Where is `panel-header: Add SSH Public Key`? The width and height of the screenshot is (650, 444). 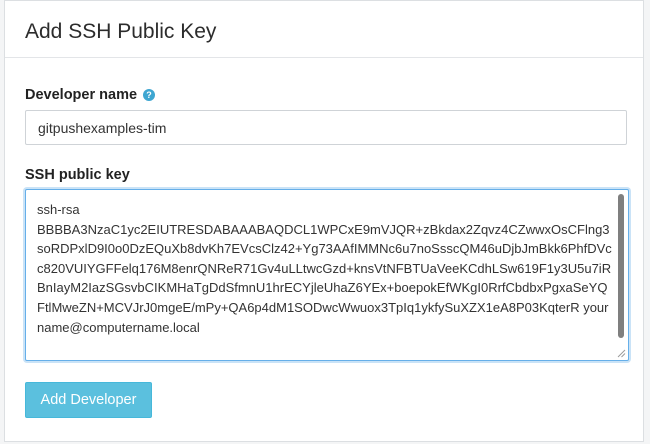 panel-header: Add SSH Public Key is located at coordinates (324, 29).